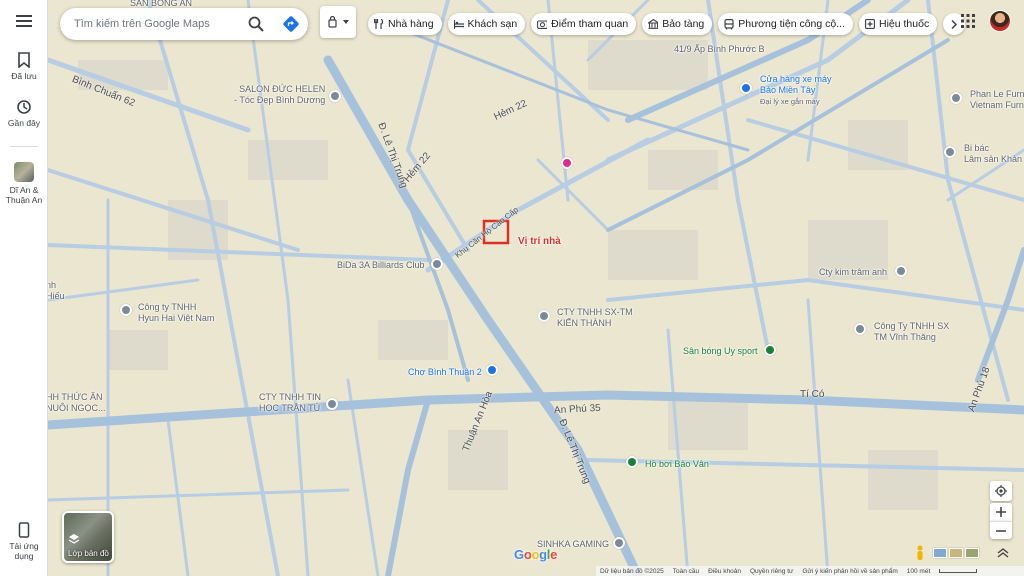 Image resolution: width=1024 pixels, height=576 pixels. I want to click on poi-label: Bi bác Lâm sản Khản, so click(993, 154).